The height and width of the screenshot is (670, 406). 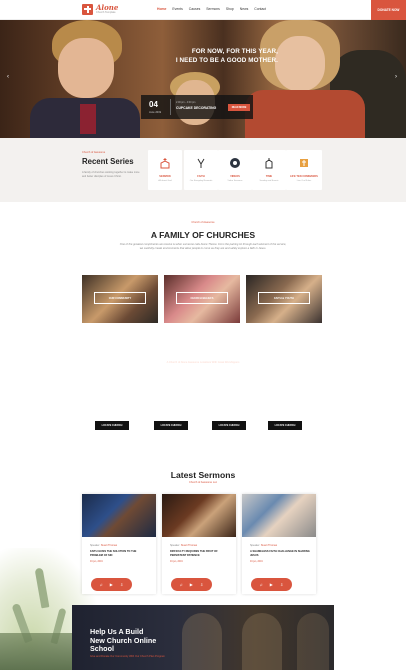 What do you see at coordinates (260, 9) in the screenshot?
I see `nav-item-contact: Contact` at bounding box center [260, 9].